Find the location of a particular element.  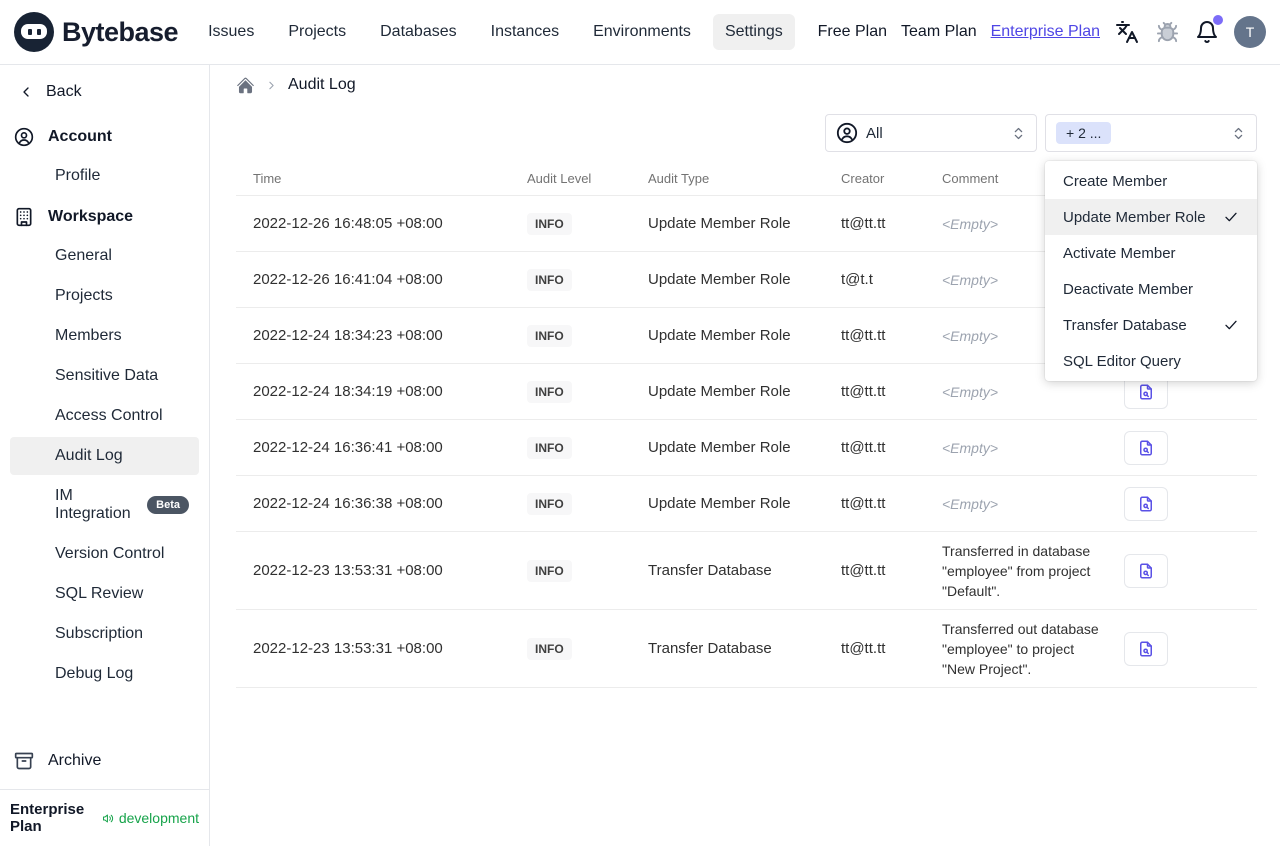

notifications-bell-icon is located at coordinates (1208, 30).